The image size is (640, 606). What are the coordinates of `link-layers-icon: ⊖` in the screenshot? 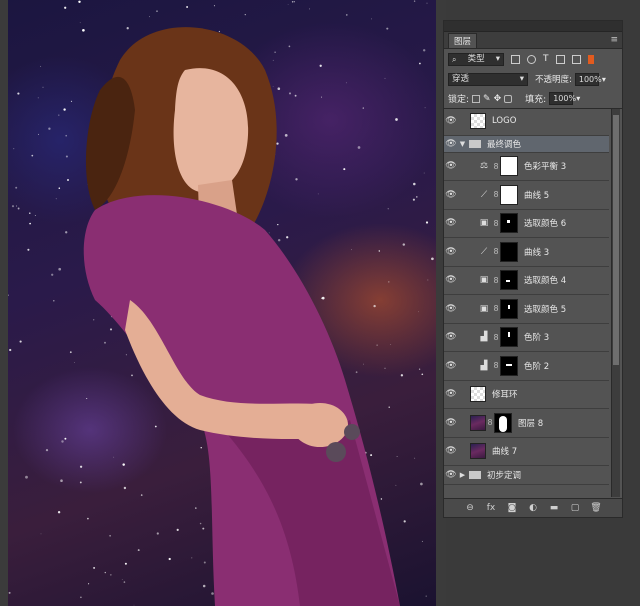 It's located at (470, 508).